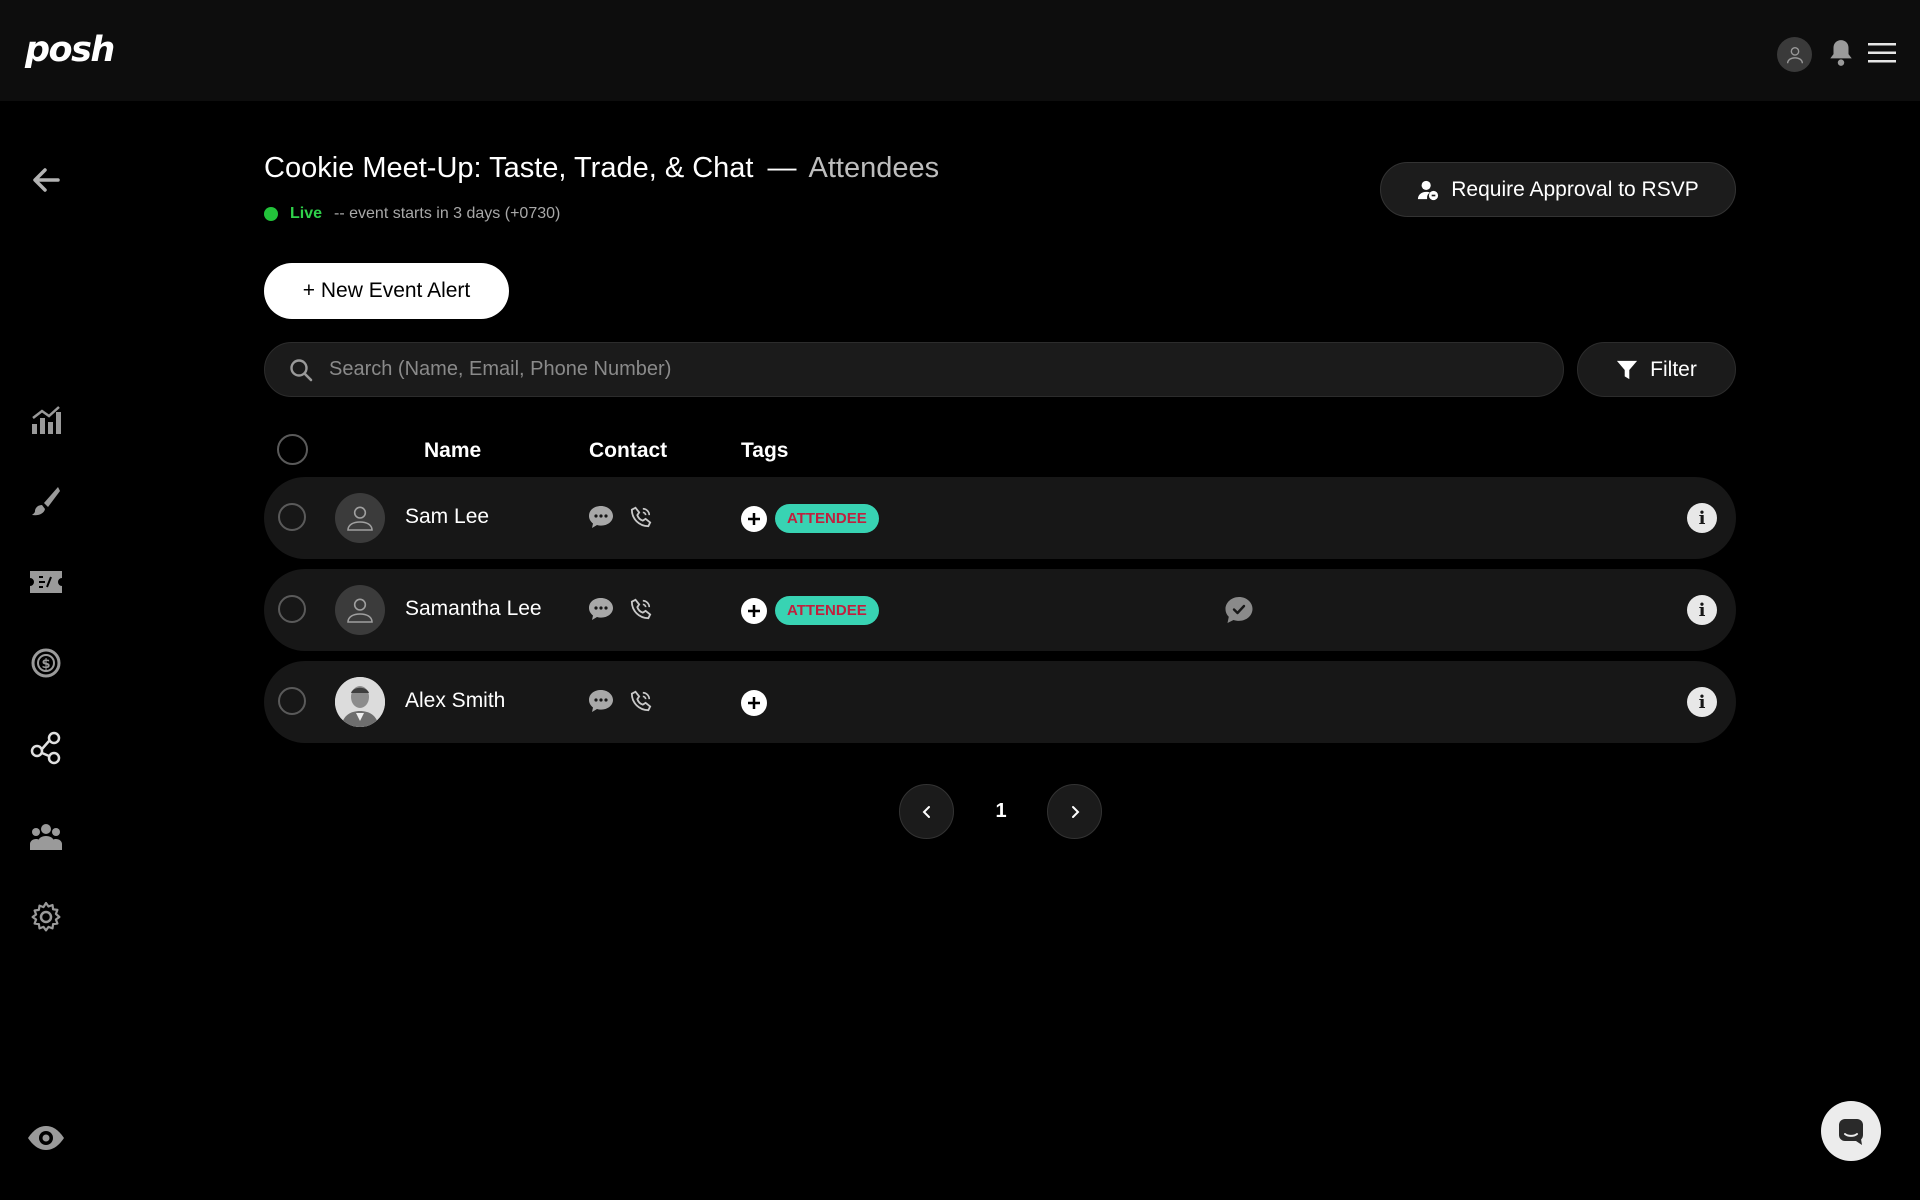 The width and height of the screenshot is (1920, 1200). I want to click on next-page-button, so click(1074, 811).